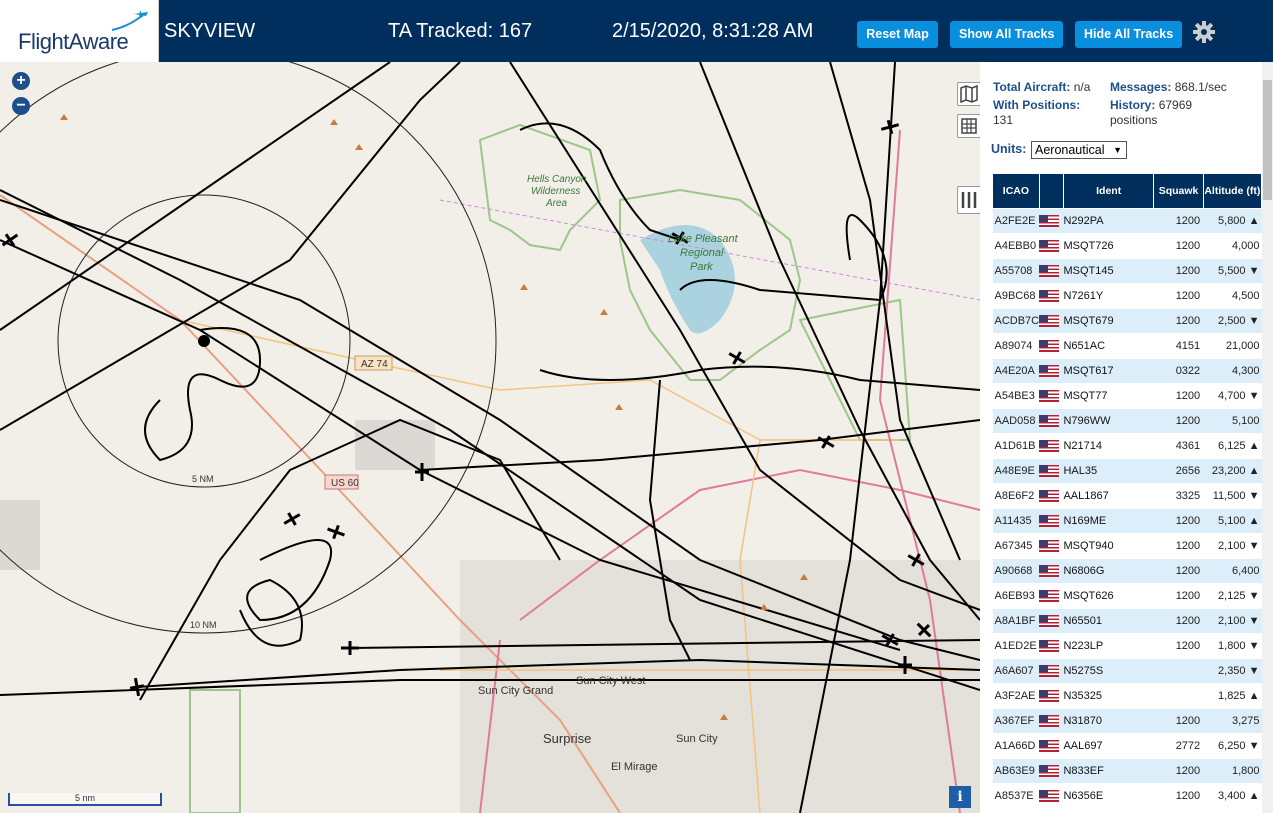  What do you see at coordinates (1016, 671) in the screenshot?
I see `icao-cell: A6A607` at bounding box center [1016, 671].